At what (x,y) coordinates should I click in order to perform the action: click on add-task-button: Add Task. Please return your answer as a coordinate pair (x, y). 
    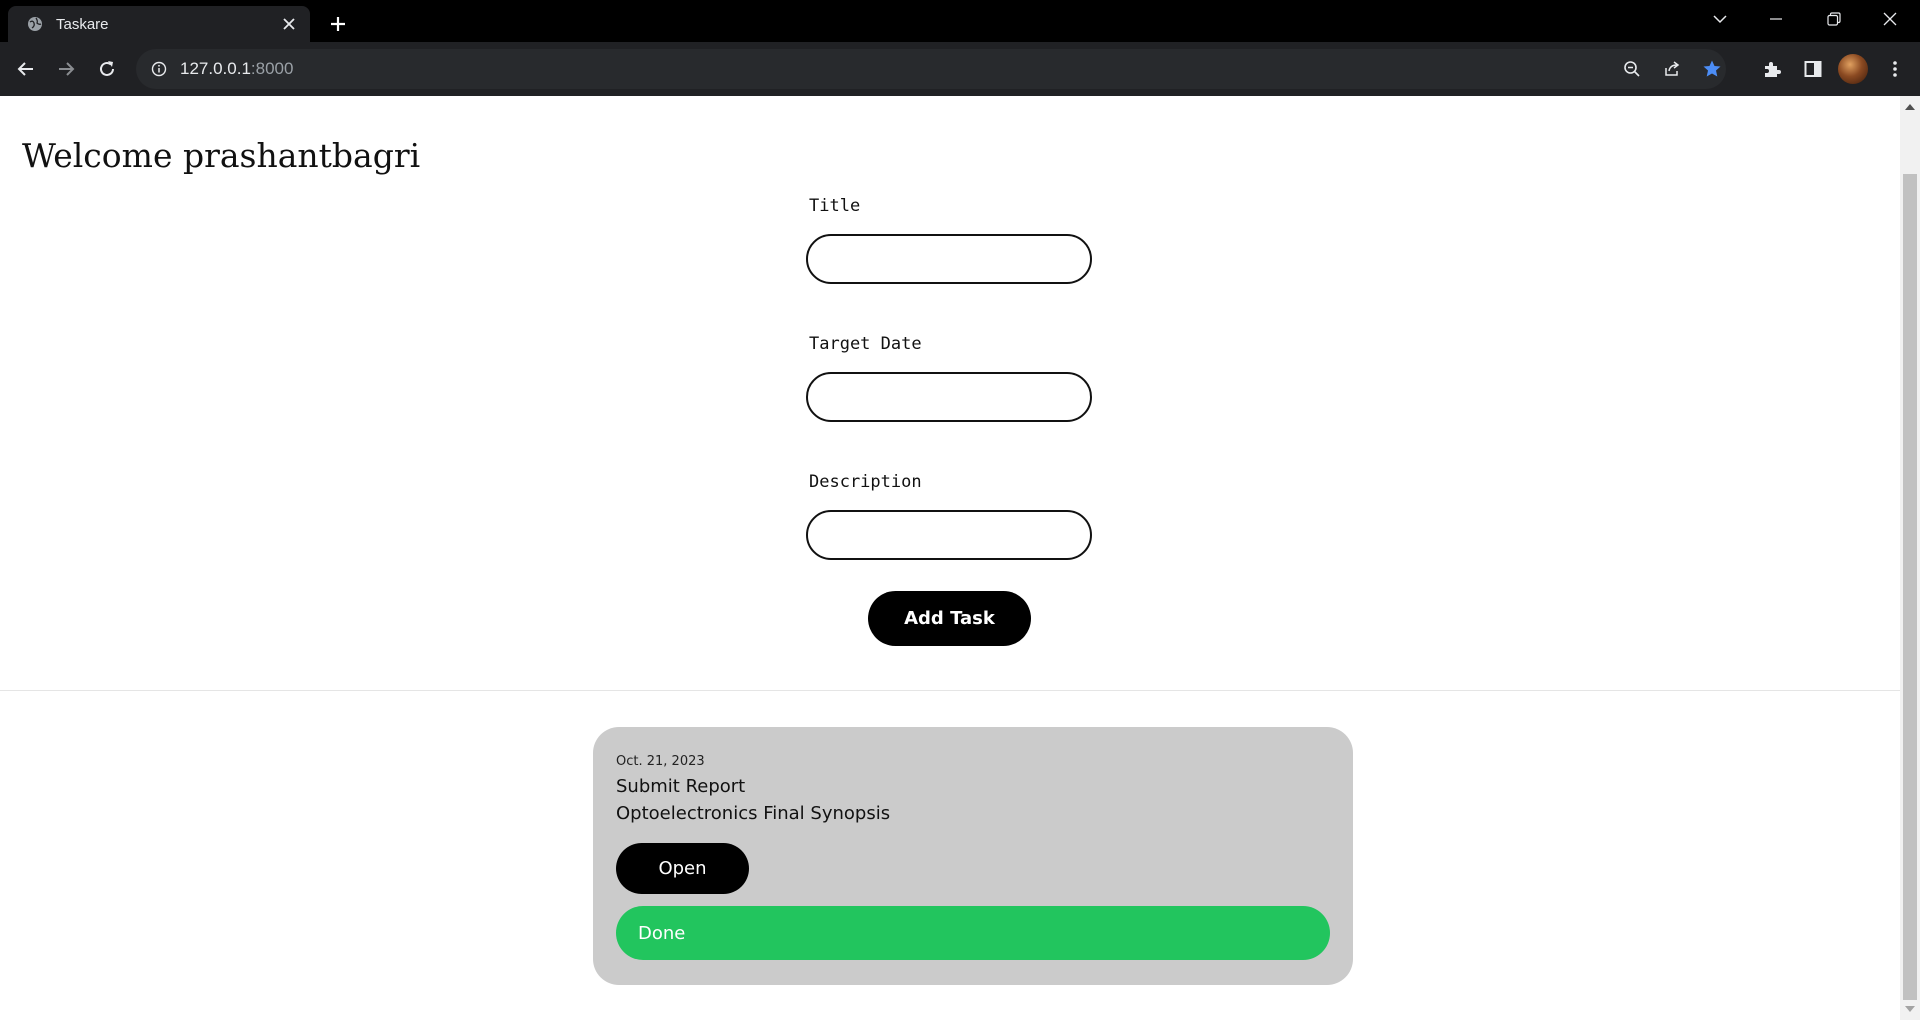
    Looking at the image, I should click on (949, 618).